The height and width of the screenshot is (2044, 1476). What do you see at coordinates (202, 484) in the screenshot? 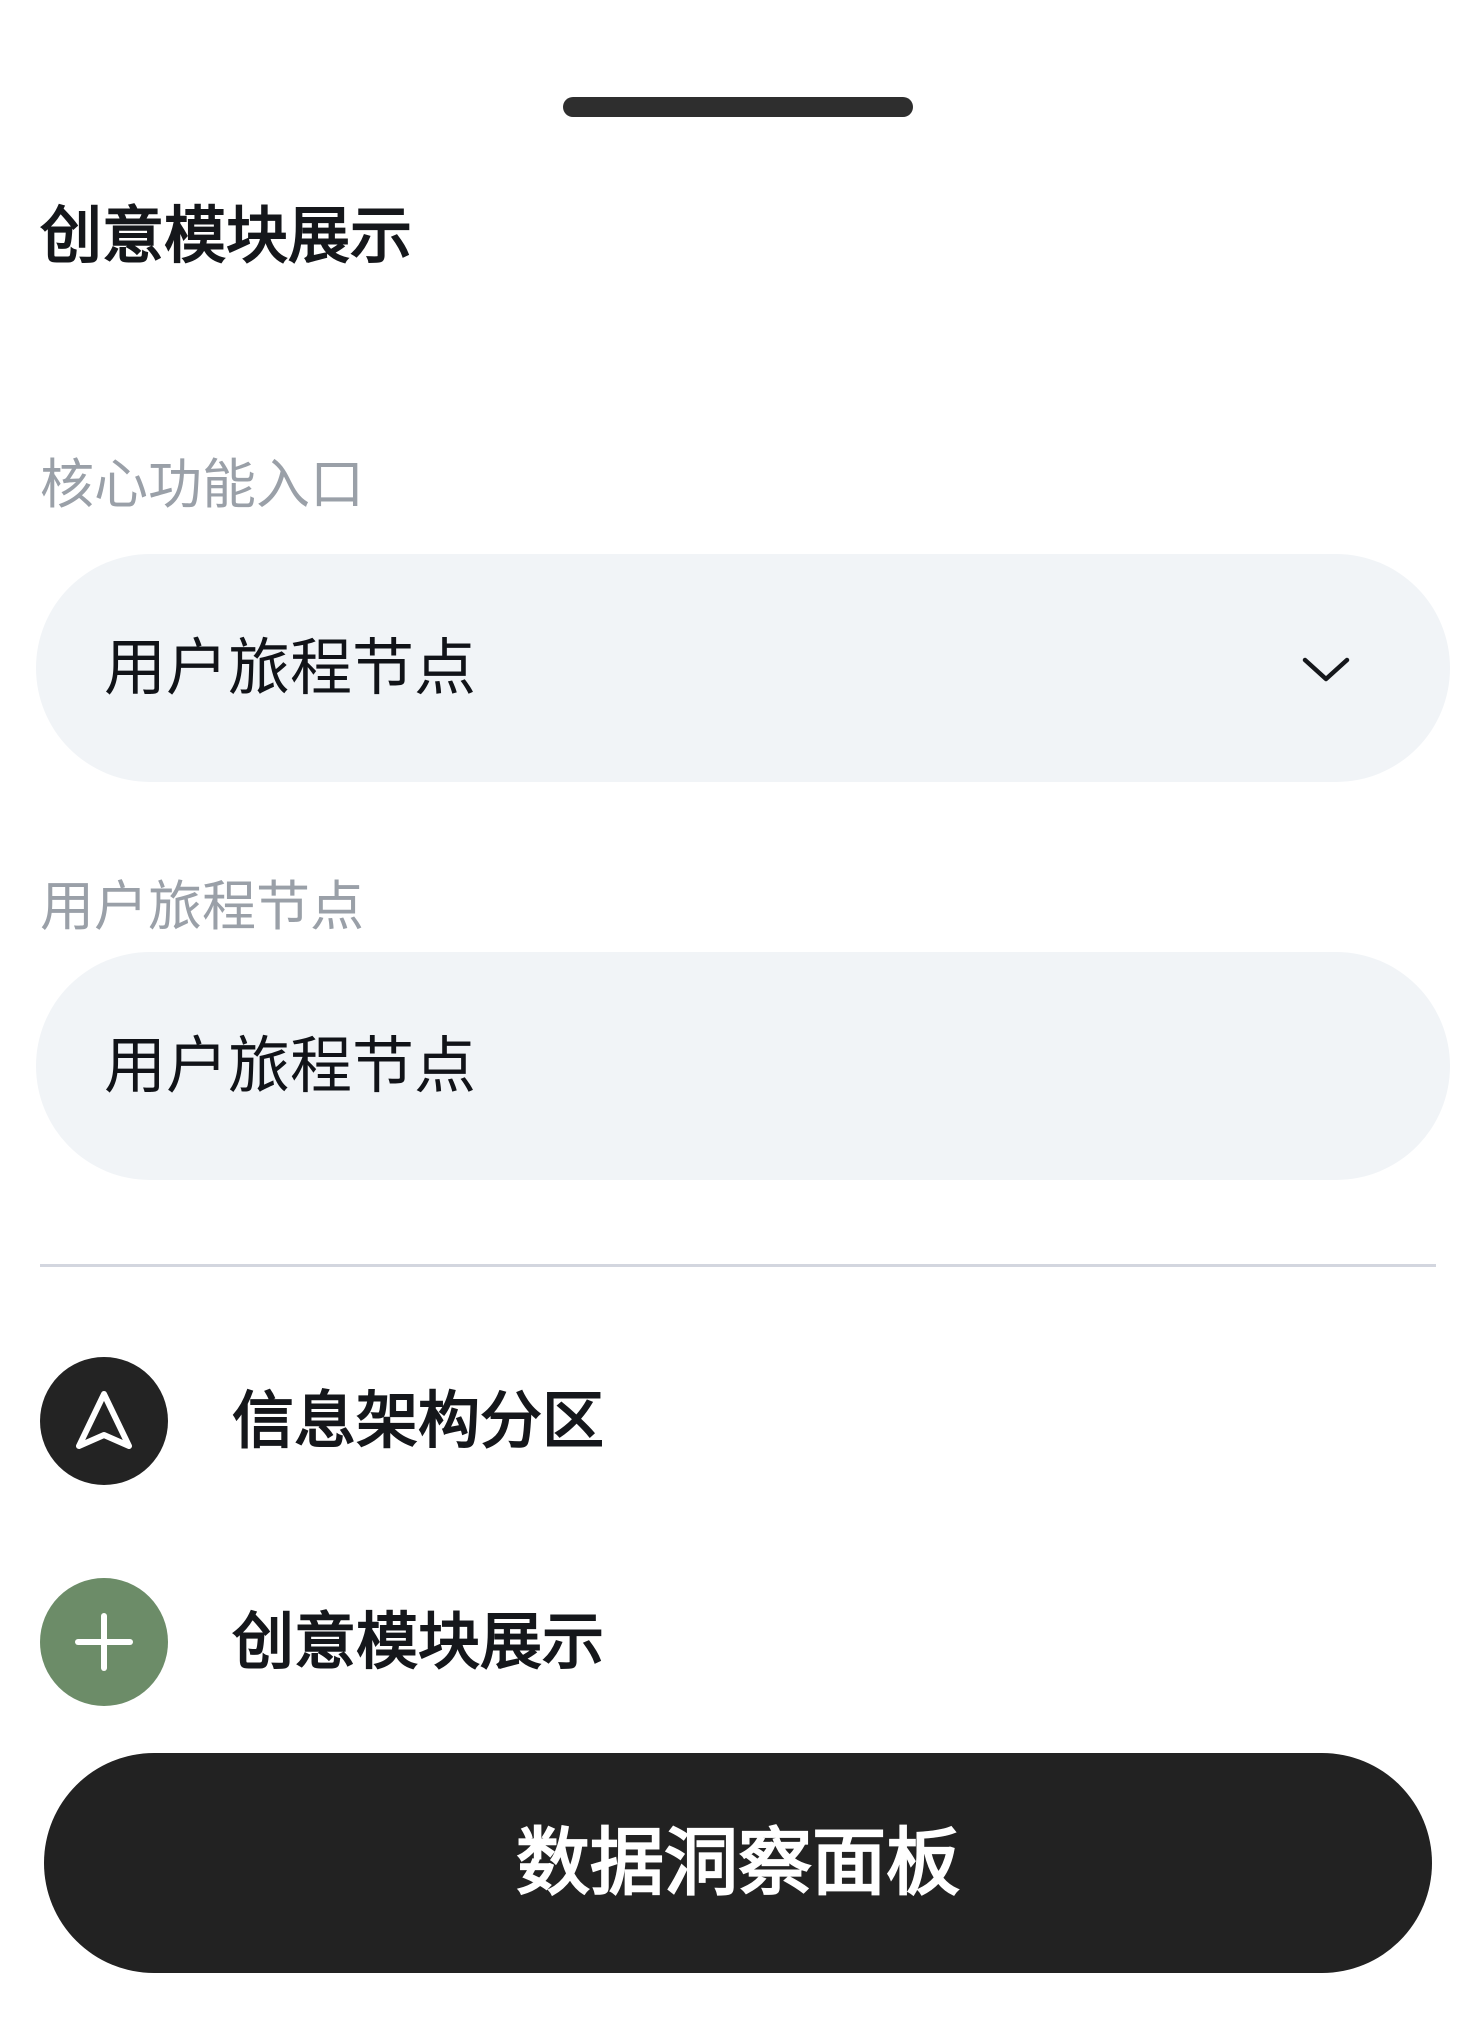
I see `select-field-label: 核心功能入口` at bounding box center [202, 484].